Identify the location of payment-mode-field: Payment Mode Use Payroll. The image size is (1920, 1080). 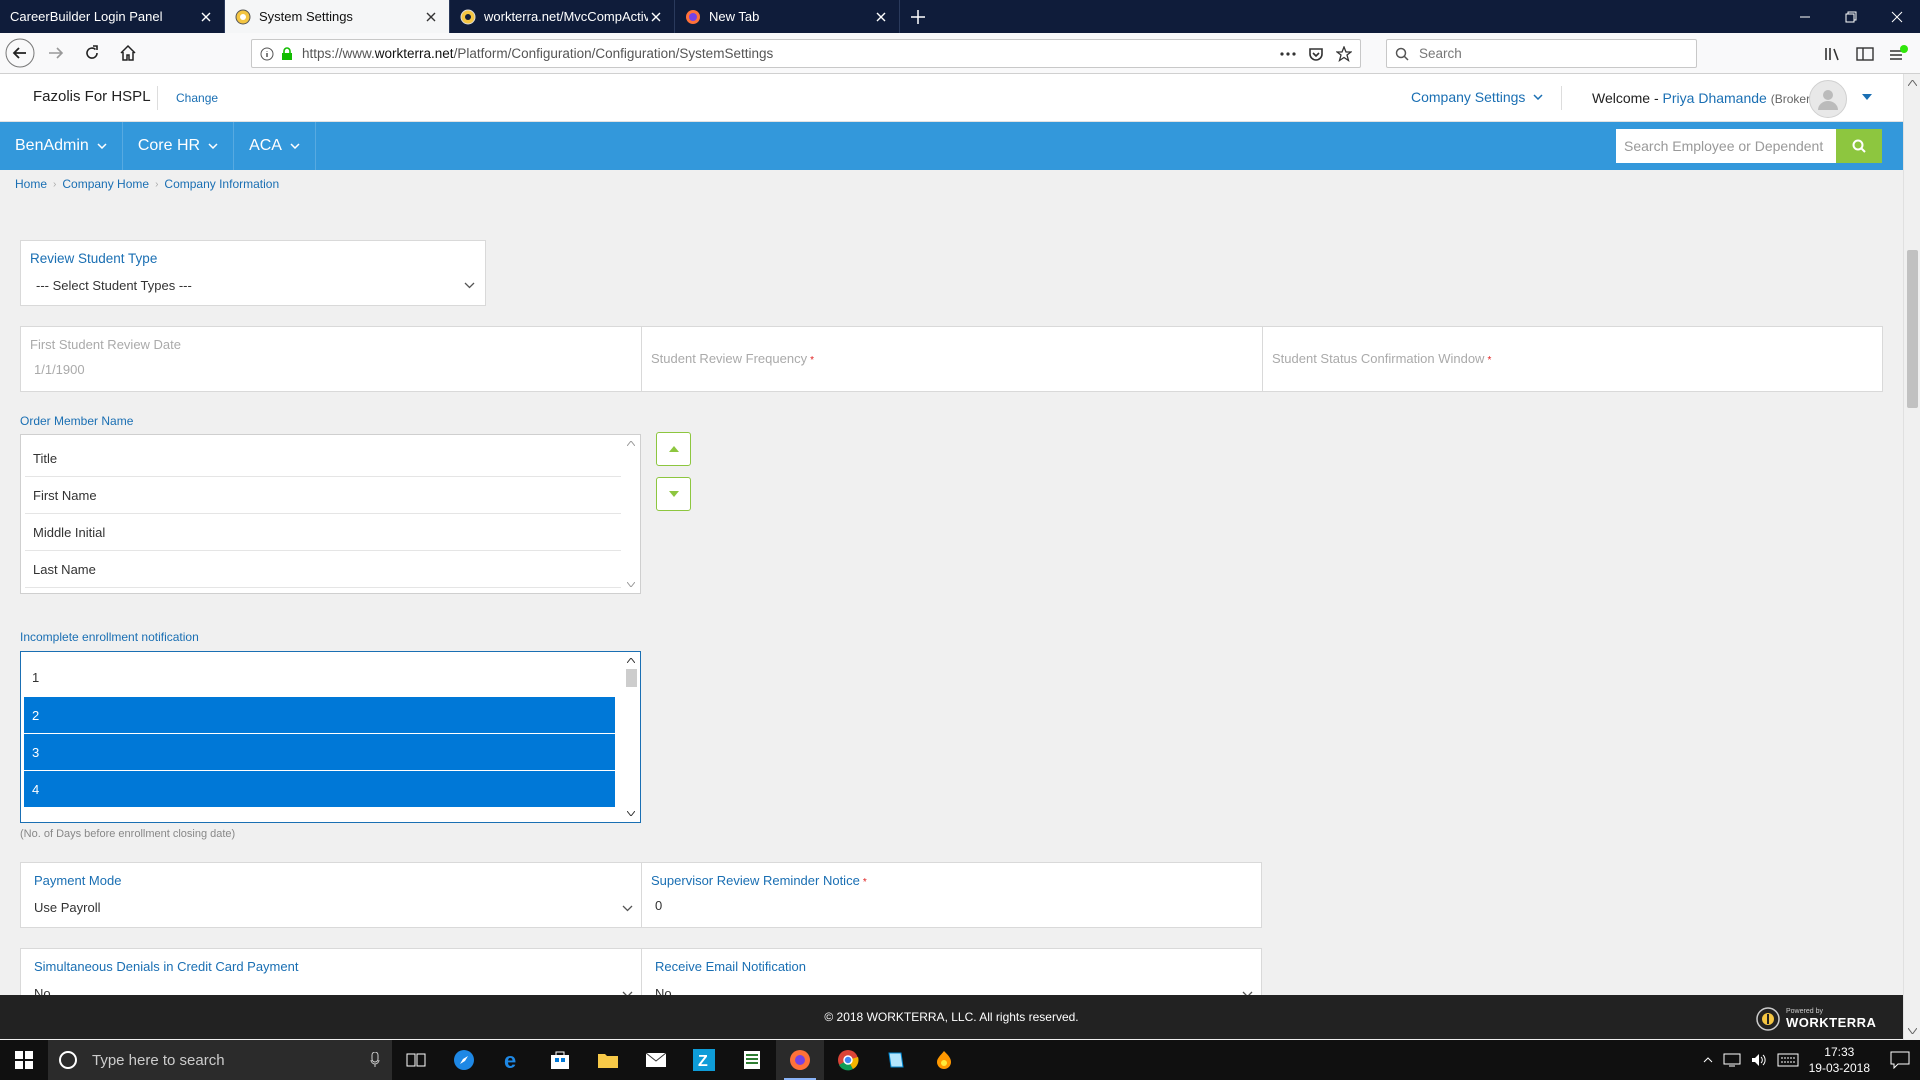
(331, 895).